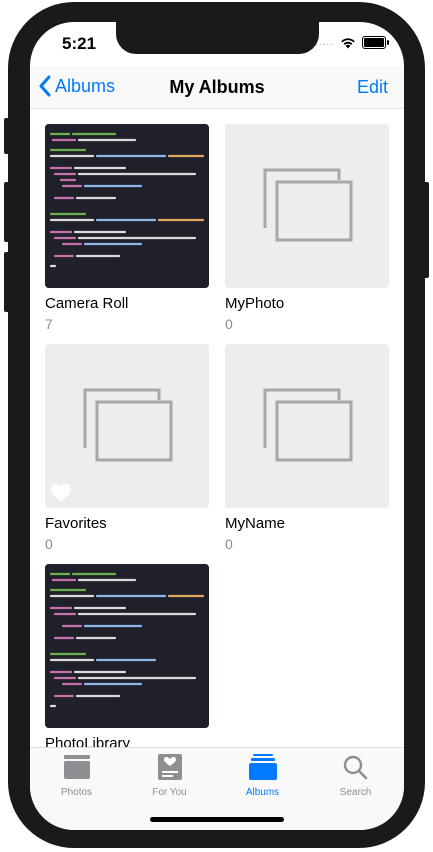 This screenshot has height=852, width=433. Describe the element at coordinates (87, 303) in the screenshot. I see `album-title: Camera Roll` at that location.